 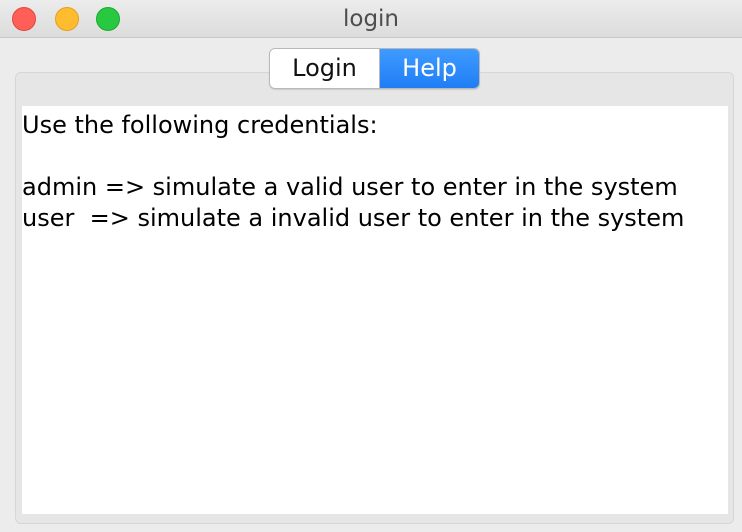 I want to click on tab-login: Login, so click(x=325, y=68).